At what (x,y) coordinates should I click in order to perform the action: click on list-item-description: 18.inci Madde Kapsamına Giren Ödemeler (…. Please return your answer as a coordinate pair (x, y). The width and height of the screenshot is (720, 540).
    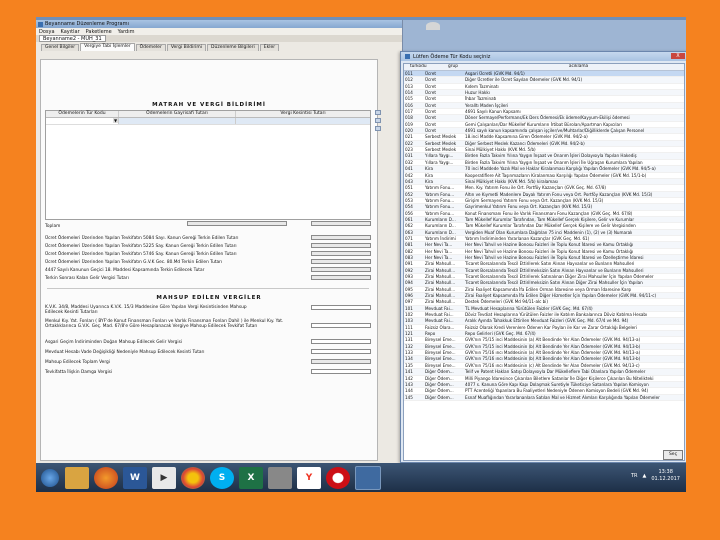
    Looking at the image, I should click on (526, 137).